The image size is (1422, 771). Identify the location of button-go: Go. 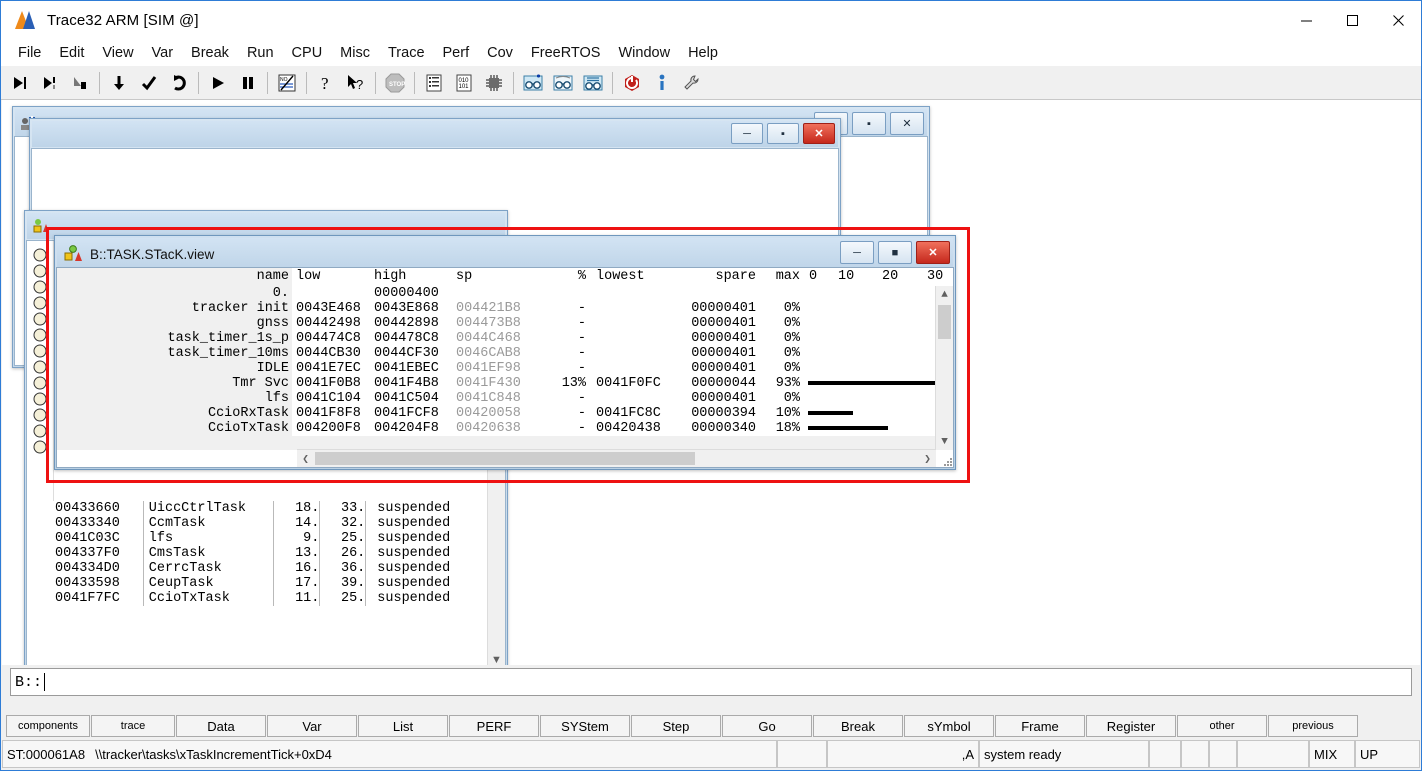
(767, 726).